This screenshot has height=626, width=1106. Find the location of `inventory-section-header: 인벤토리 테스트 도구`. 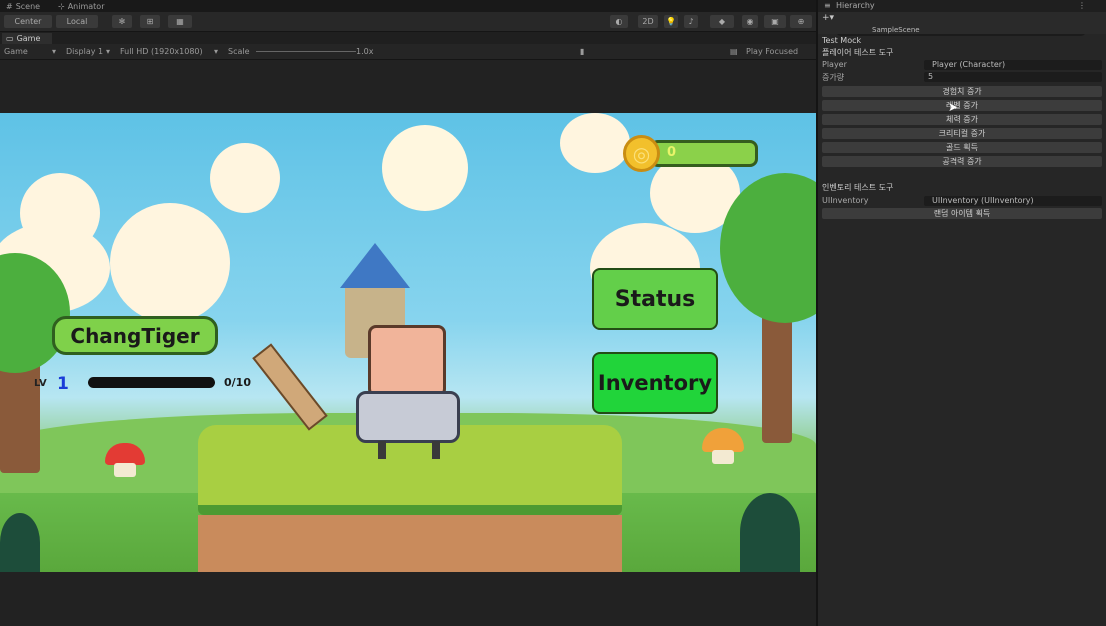

inventory-section-header: 인벤토리 테스트 도구 is located at coordinates (858, 187).